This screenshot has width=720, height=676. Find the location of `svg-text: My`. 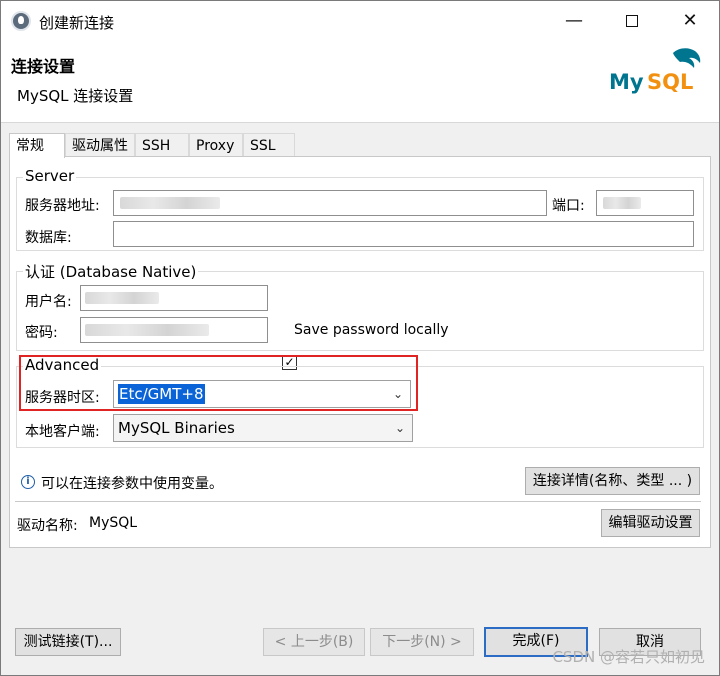

svg-text: My is located at coordinates (626, 82).